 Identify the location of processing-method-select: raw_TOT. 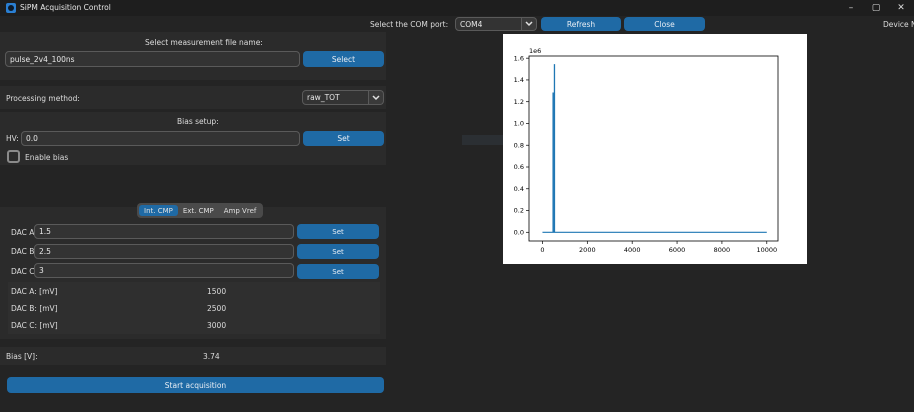
(335, 97).